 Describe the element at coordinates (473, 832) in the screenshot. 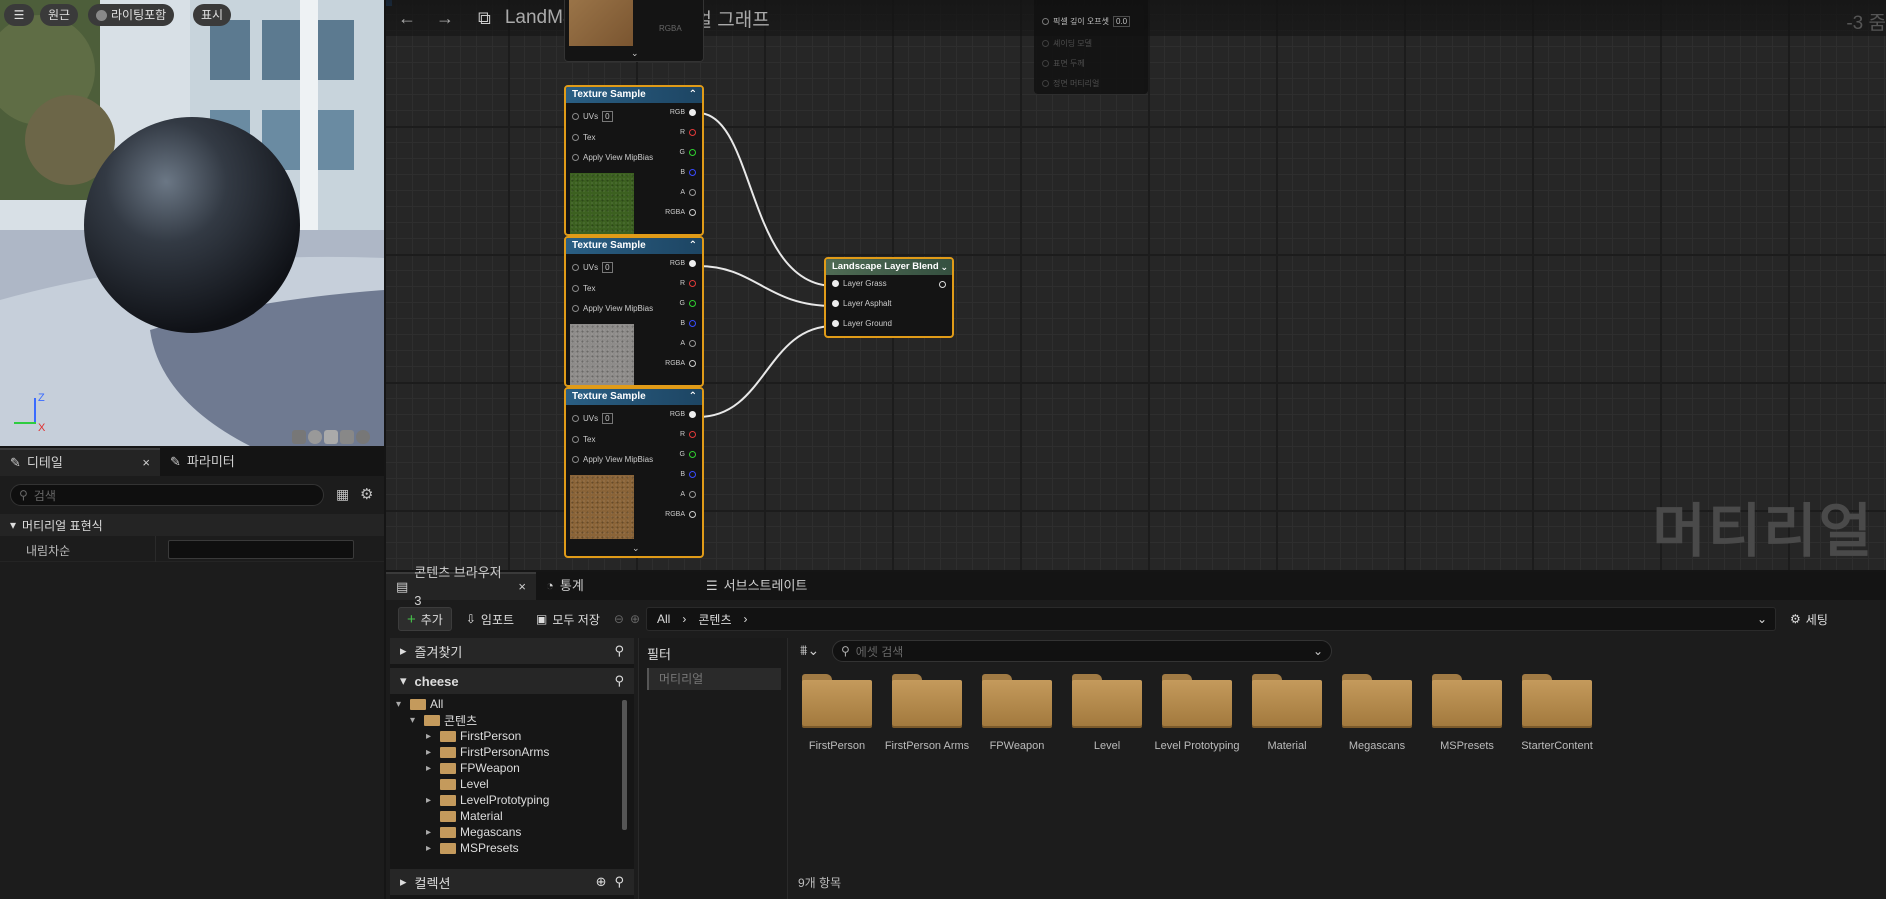

I see `tree-item: ▸ Megascans` at that location.